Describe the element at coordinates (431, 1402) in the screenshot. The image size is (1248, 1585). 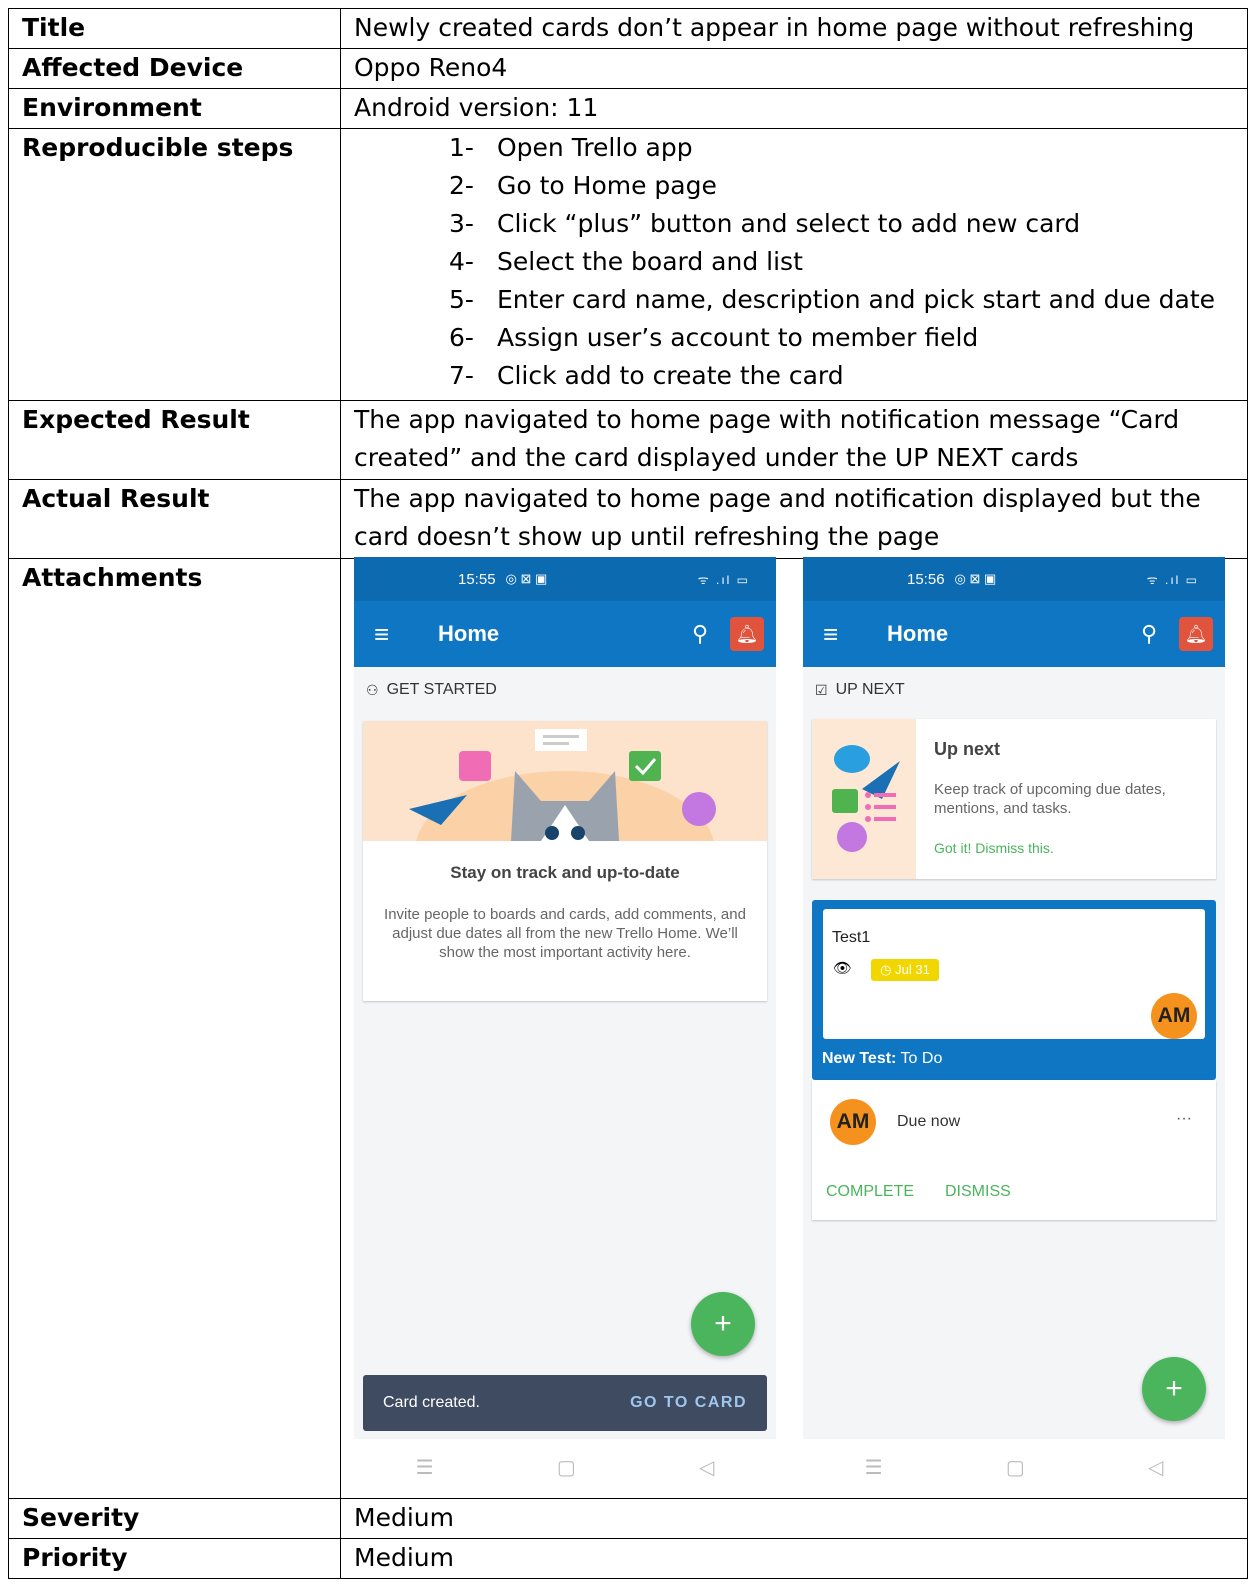
I see `snackbar-message: Card created.` at that location.